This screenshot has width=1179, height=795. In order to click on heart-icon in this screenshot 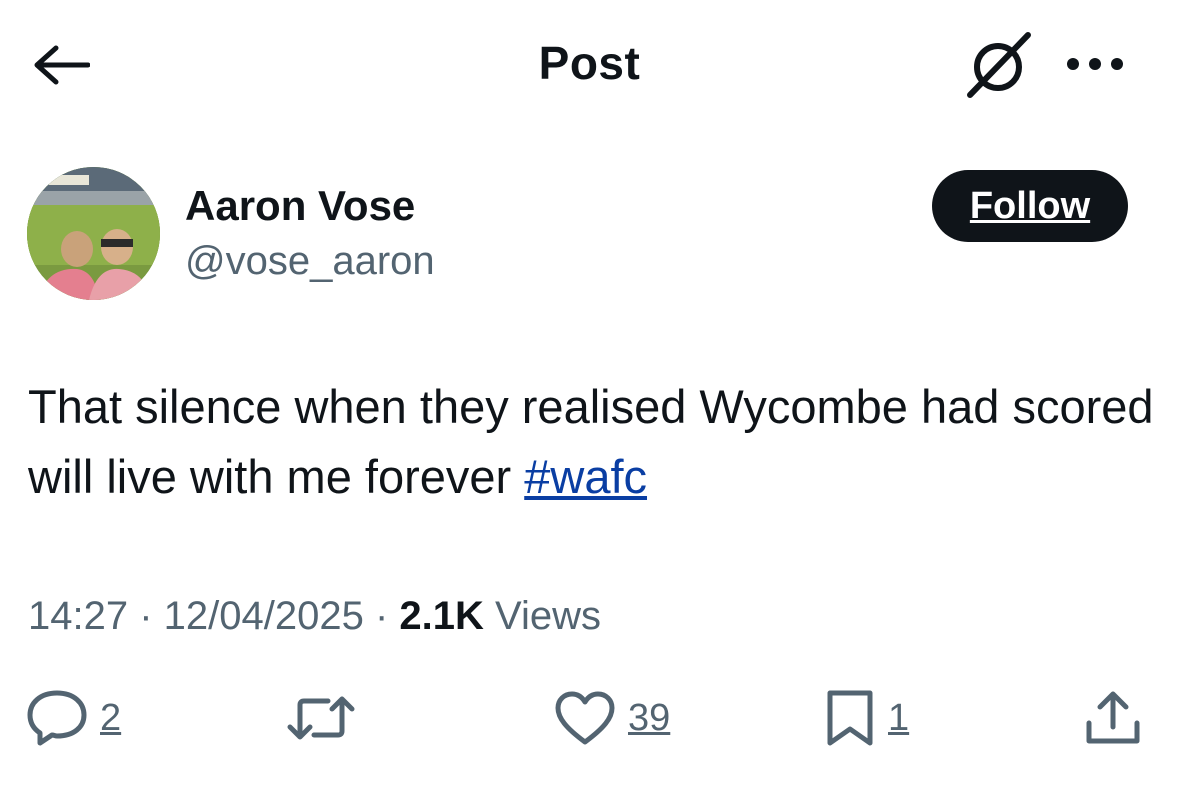, I will do `click(585, 718)`.